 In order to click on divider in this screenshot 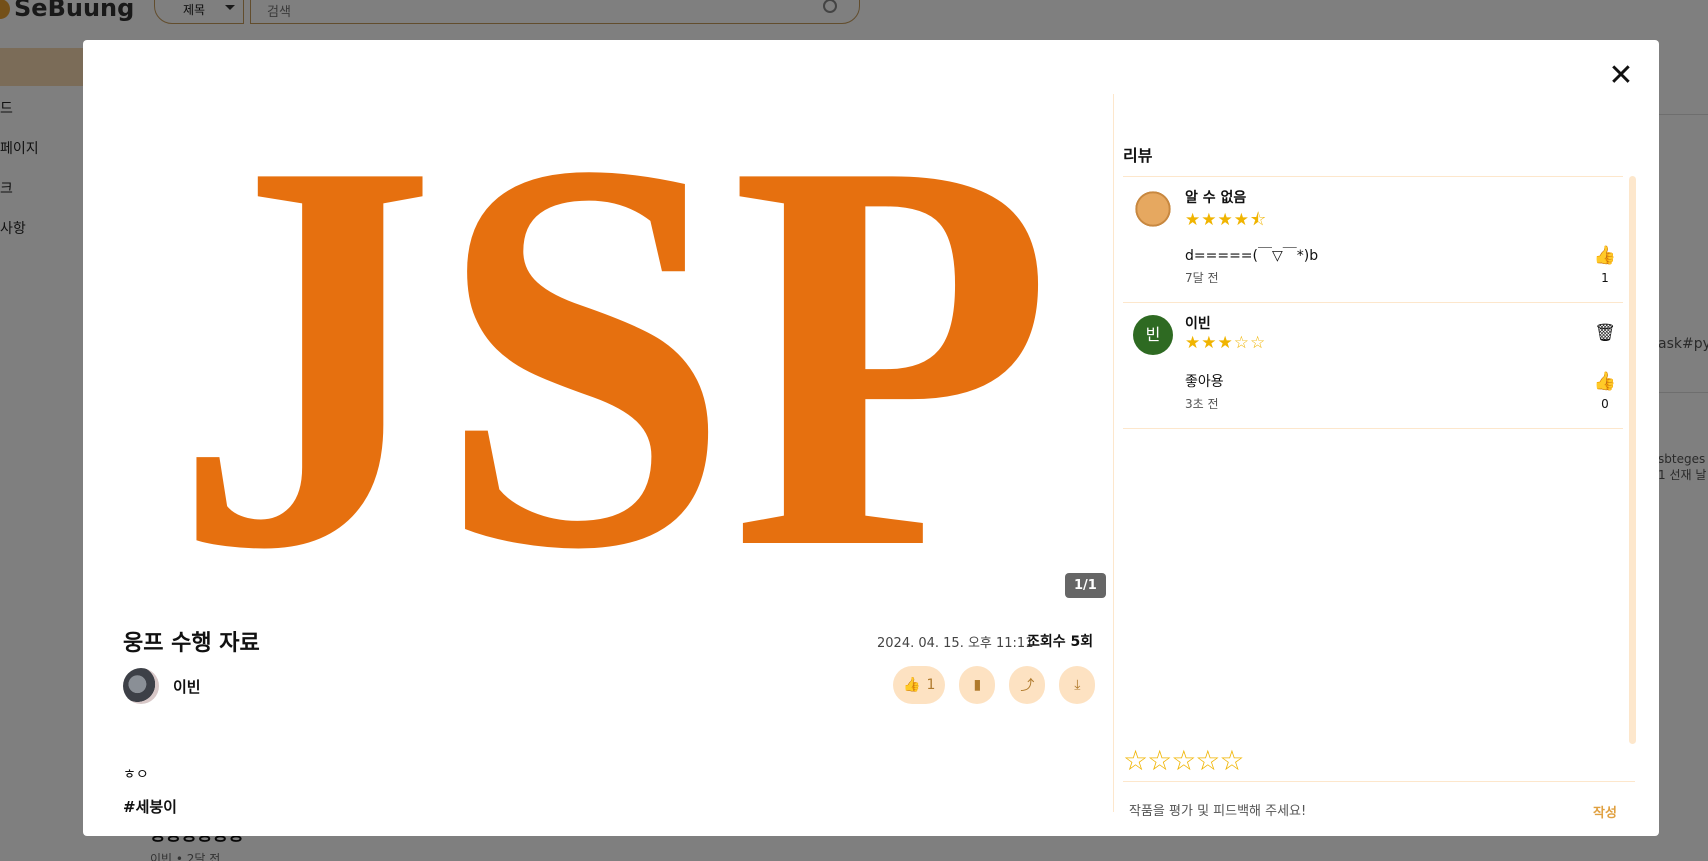, I will do `click(1379, 781)`.